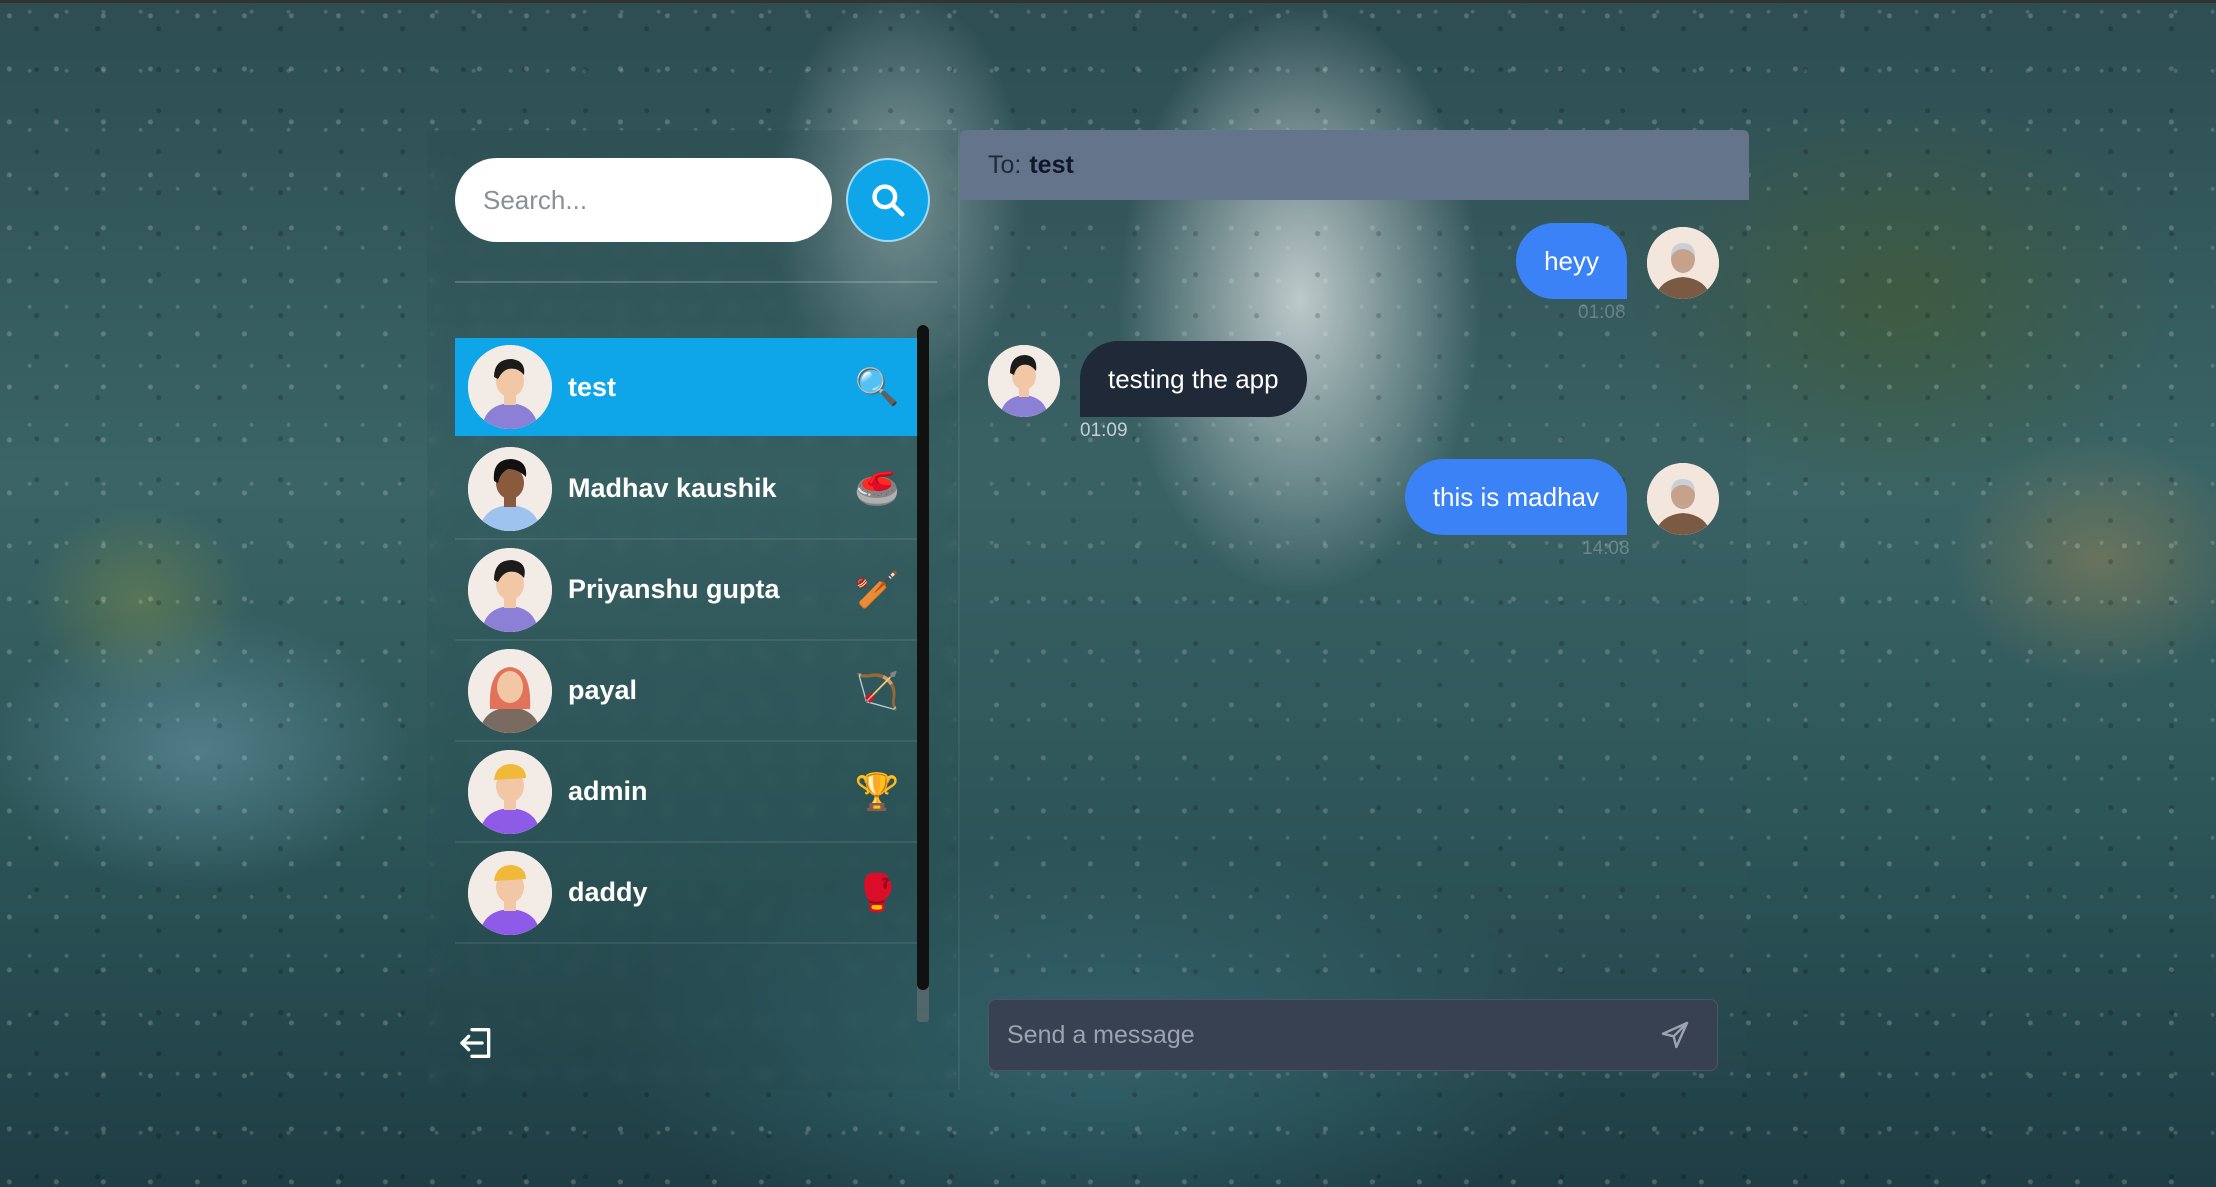 The height and width of the screenshot is (1187, 2216). Describe the element at coordinates (1317, 1035) in the screenshot. I see `message-input` at that location.